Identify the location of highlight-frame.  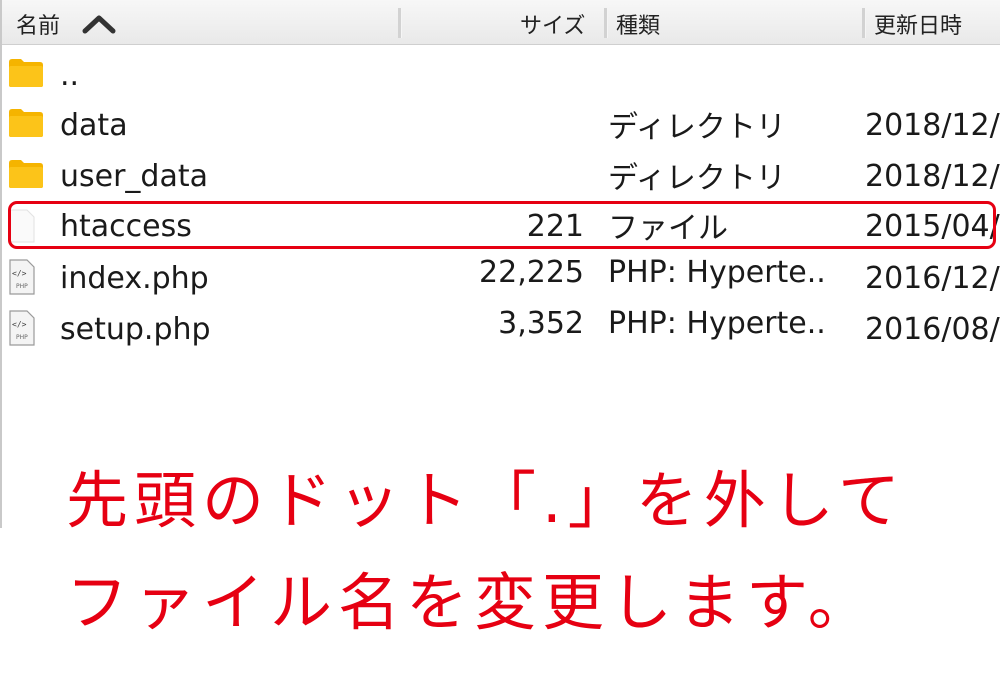
(502, 225).